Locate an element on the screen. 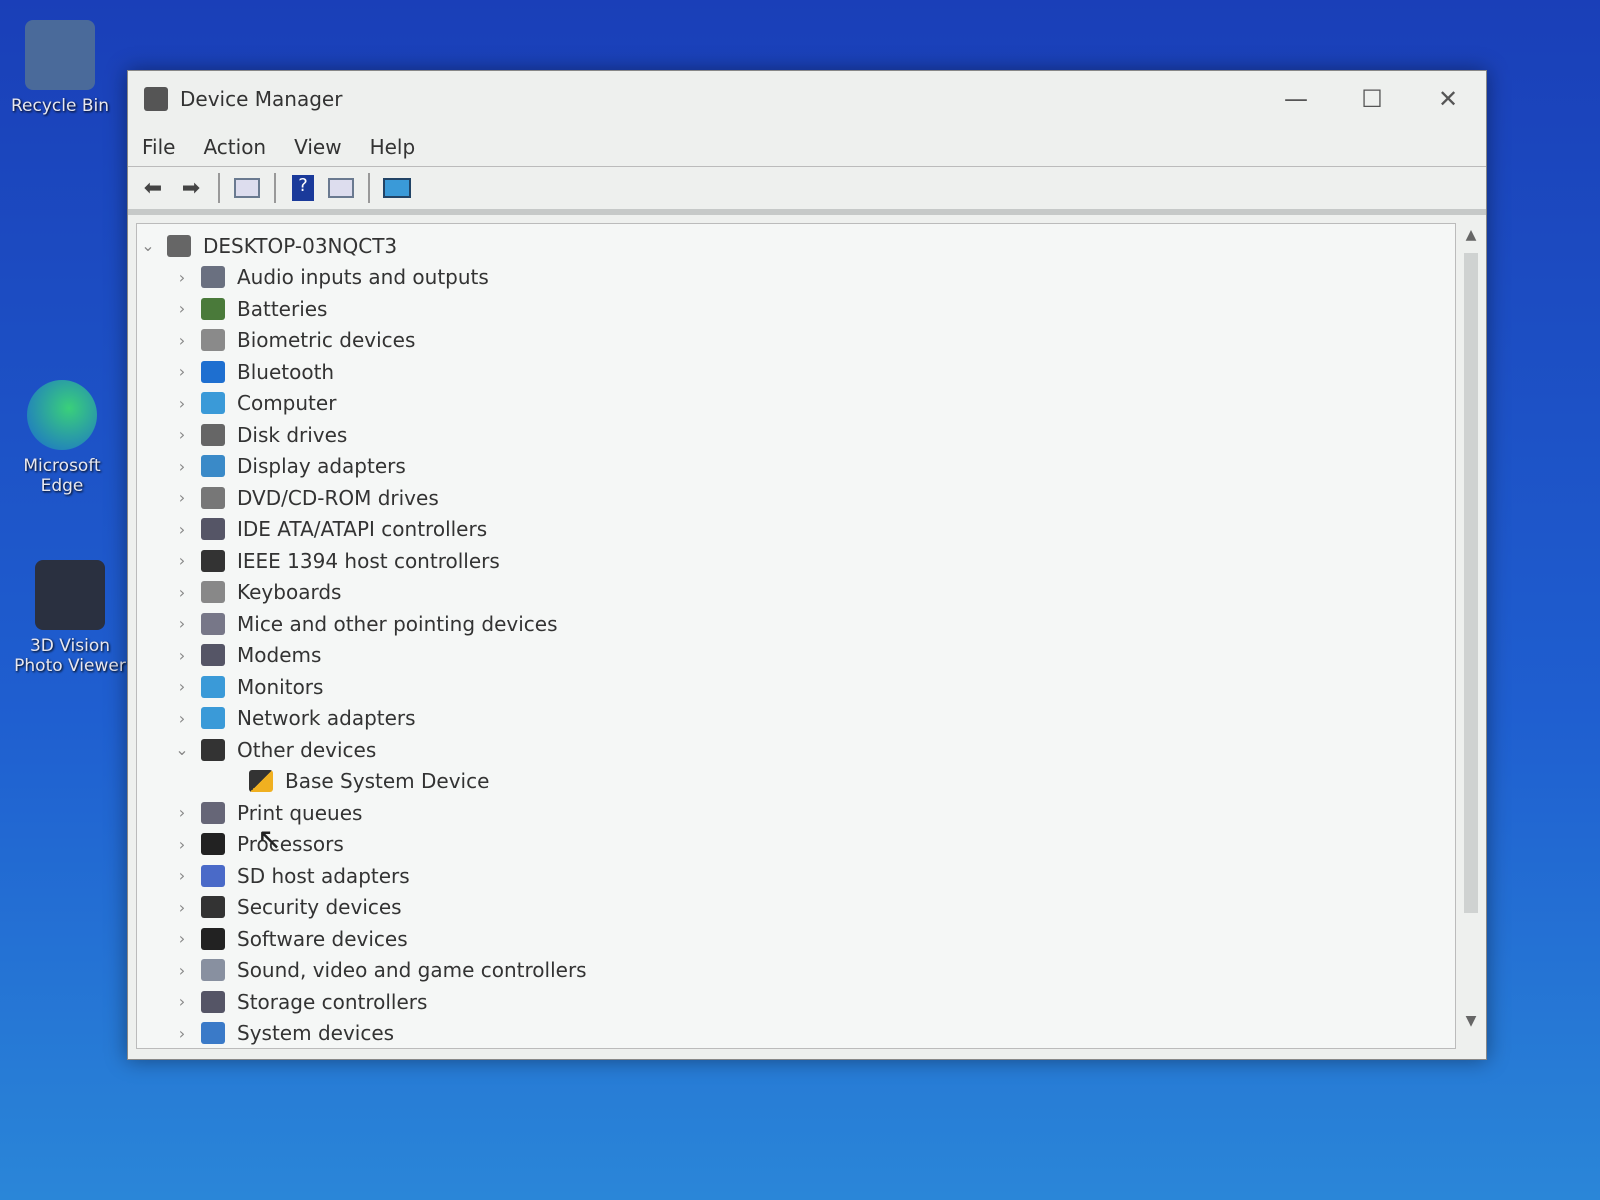  menu-action: Action is located at coordinates (234, 147).